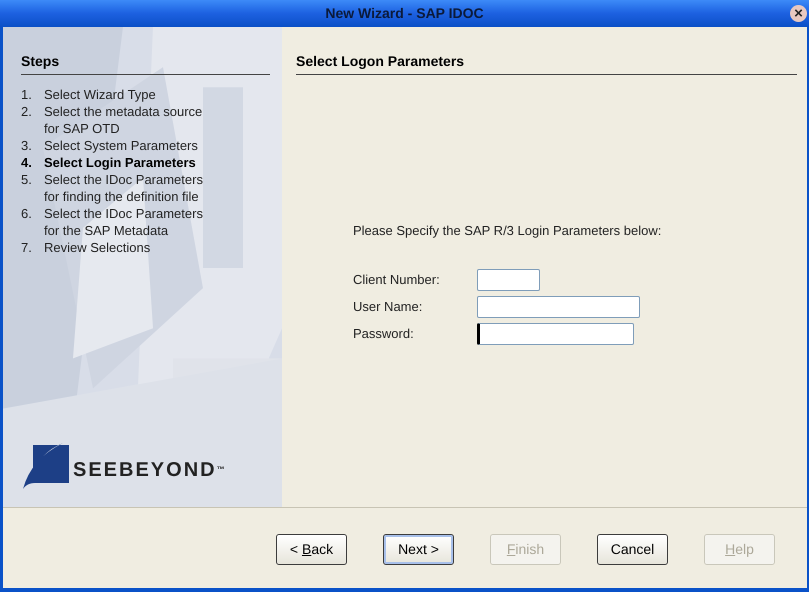 This screenshot has height=592, width=809. I want to click on wizard-button: < Back, so click(311, 549).